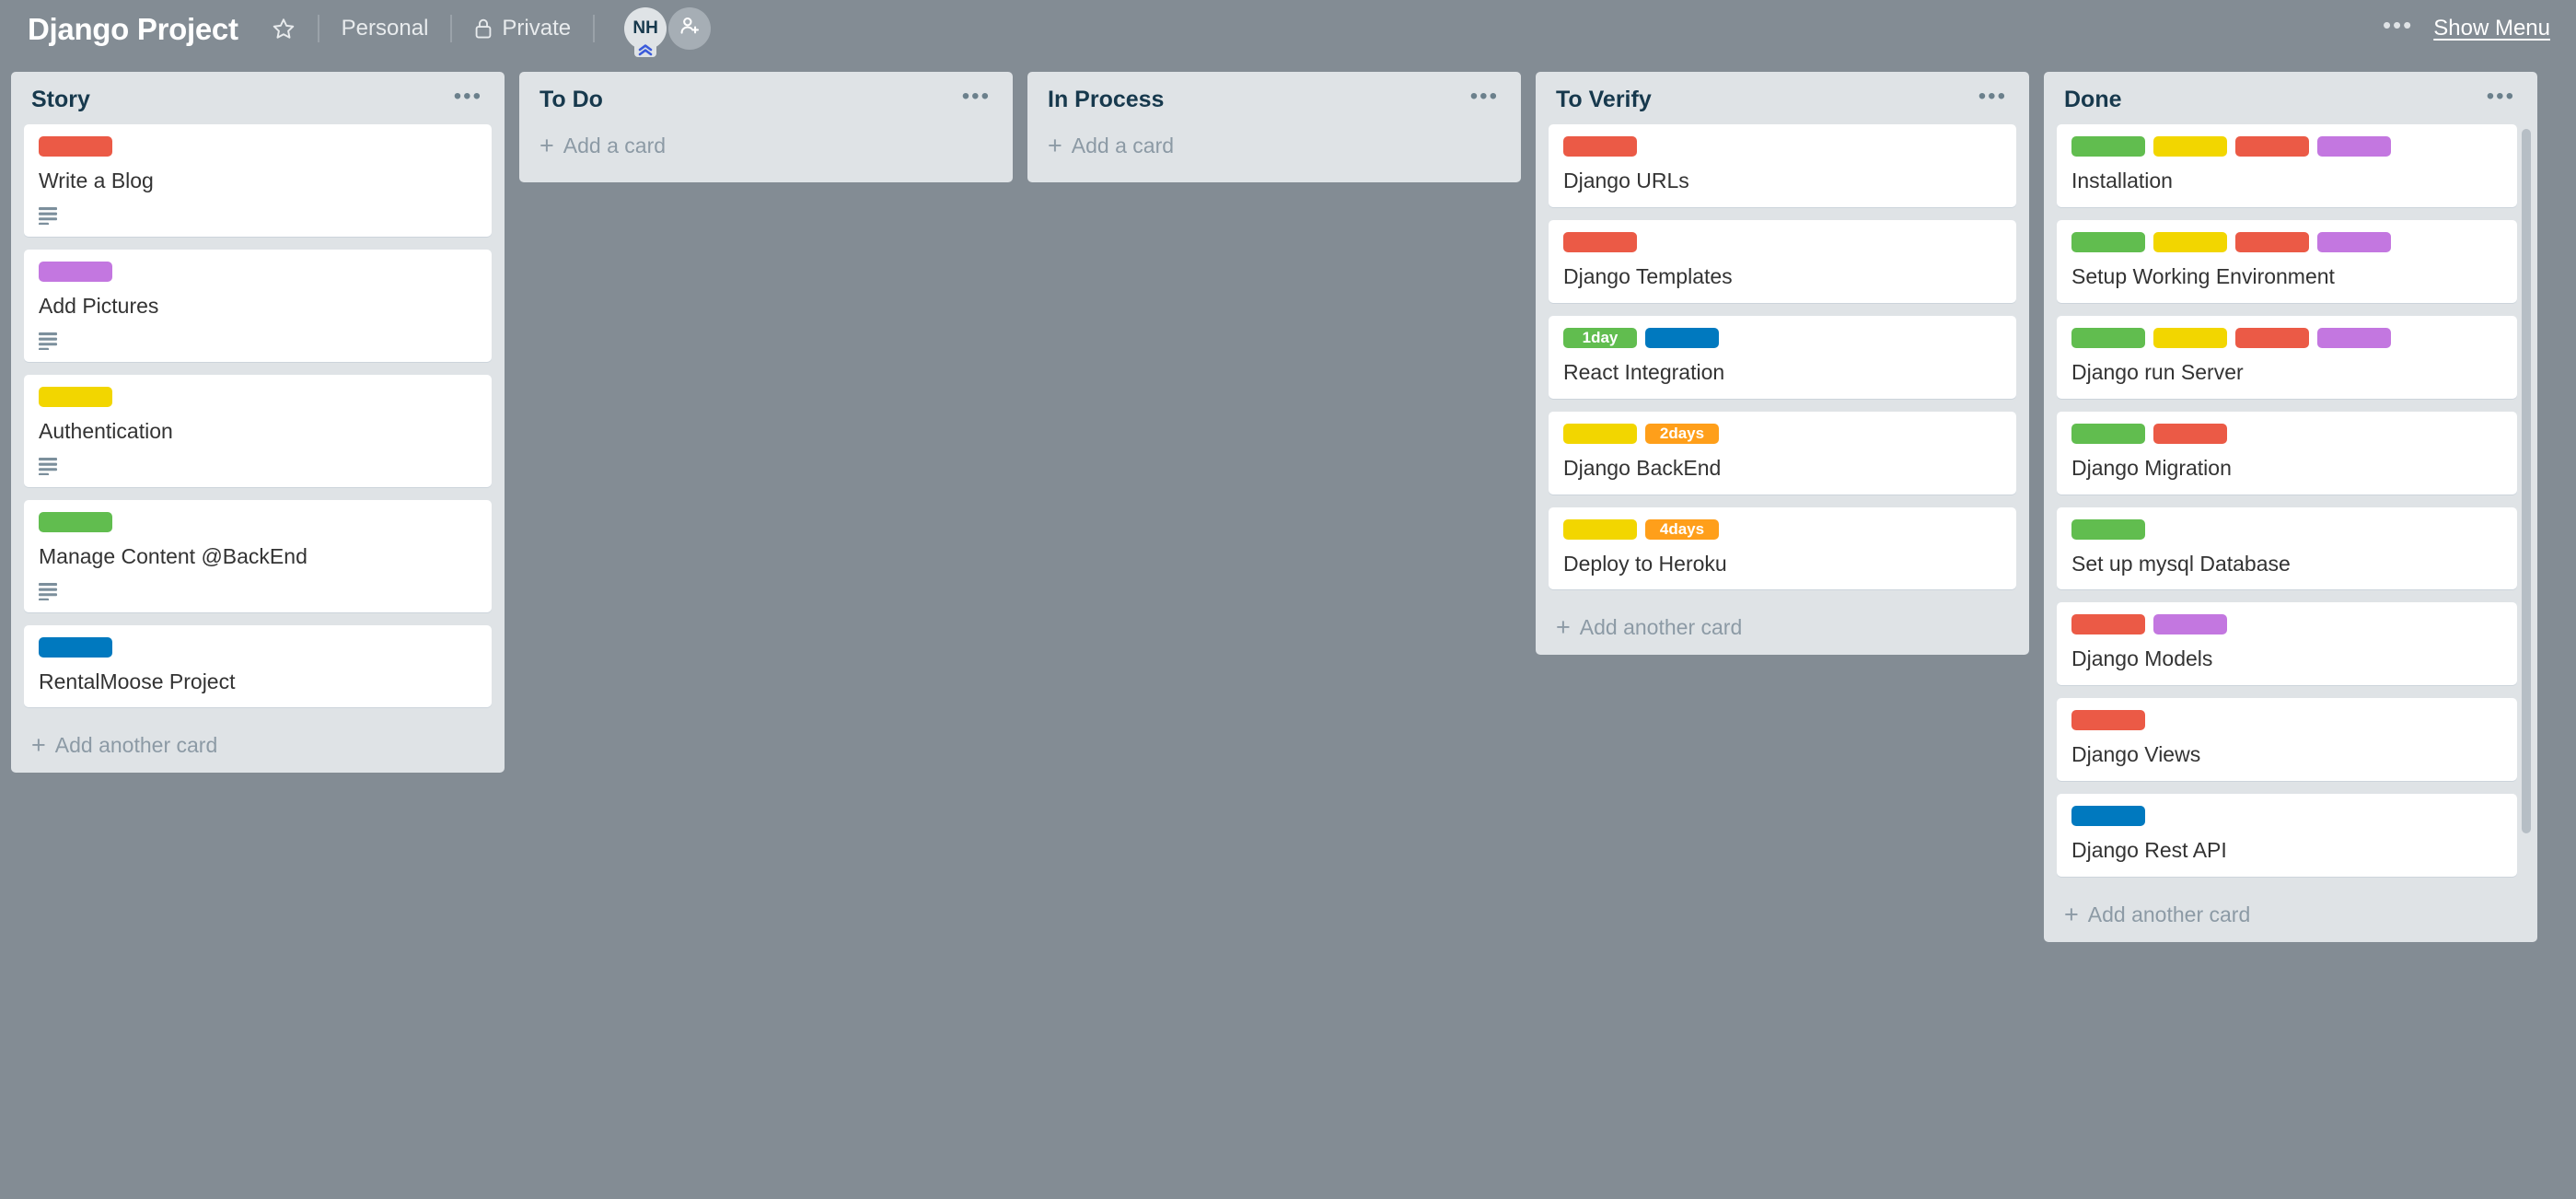  What do you see at coordinates (258, 98) in the screenshot?
I see `list-header: Story •••` at bounding box center [258, 98].